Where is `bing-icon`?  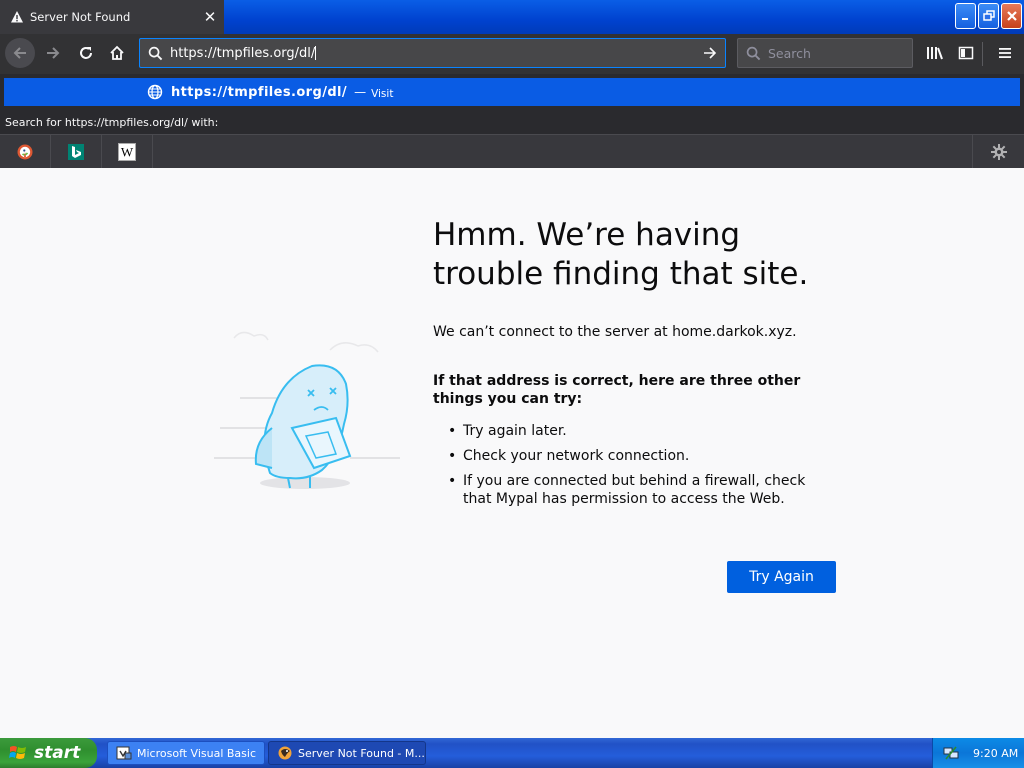 bing-icon is located at coordinates (76, 151).